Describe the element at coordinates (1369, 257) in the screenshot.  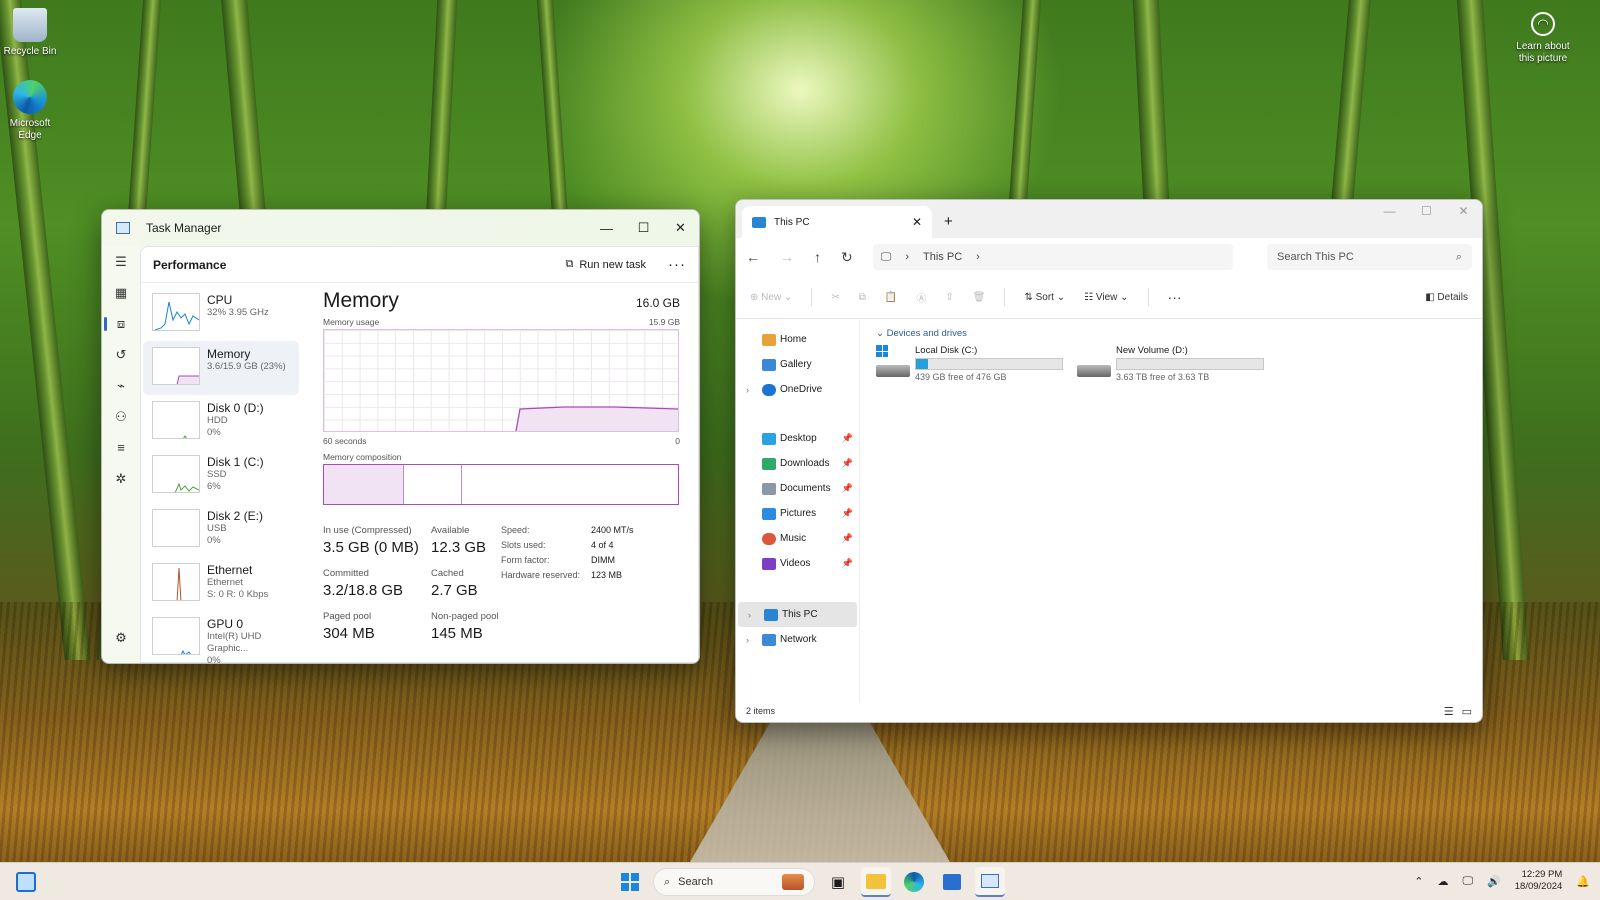
I see `search-input: Search This PC ⌕` at that location.